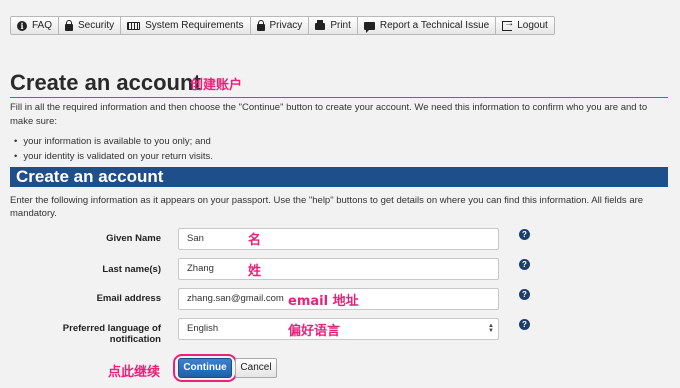 This screenshot has height=388, width=680. I want to click on print-label: Print, so click(340, 25).